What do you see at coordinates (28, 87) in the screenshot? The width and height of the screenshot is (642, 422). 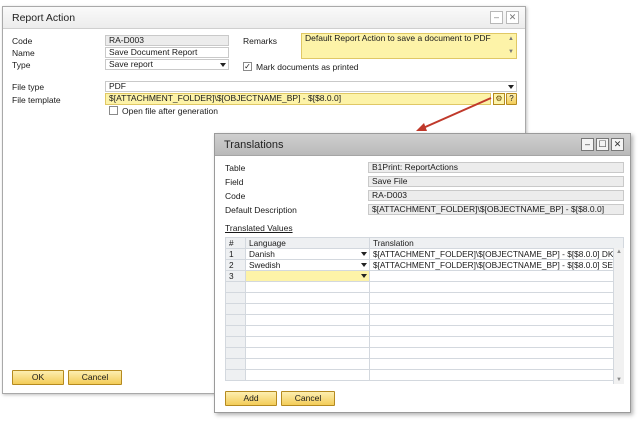 I see `file-type-label: File type` at bounding box center [28, 87].